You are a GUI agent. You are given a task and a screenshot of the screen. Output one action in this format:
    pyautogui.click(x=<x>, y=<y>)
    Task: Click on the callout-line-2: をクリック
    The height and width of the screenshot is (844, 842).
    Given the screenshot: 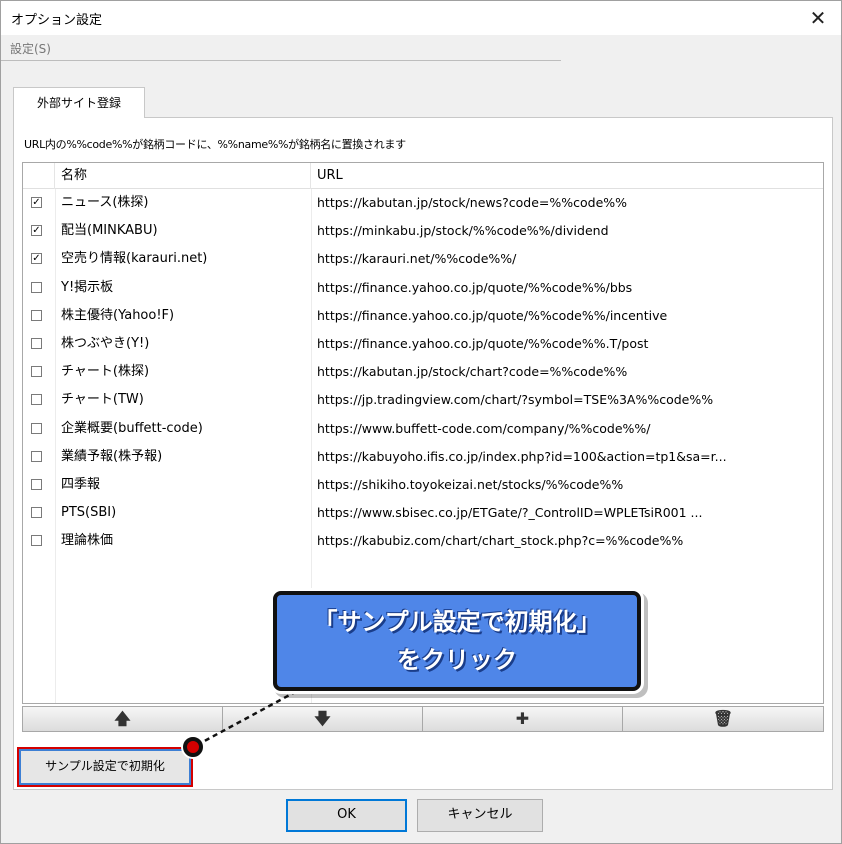 What is the action you would take?
    pyautogui.click(x=457, y=660)
    